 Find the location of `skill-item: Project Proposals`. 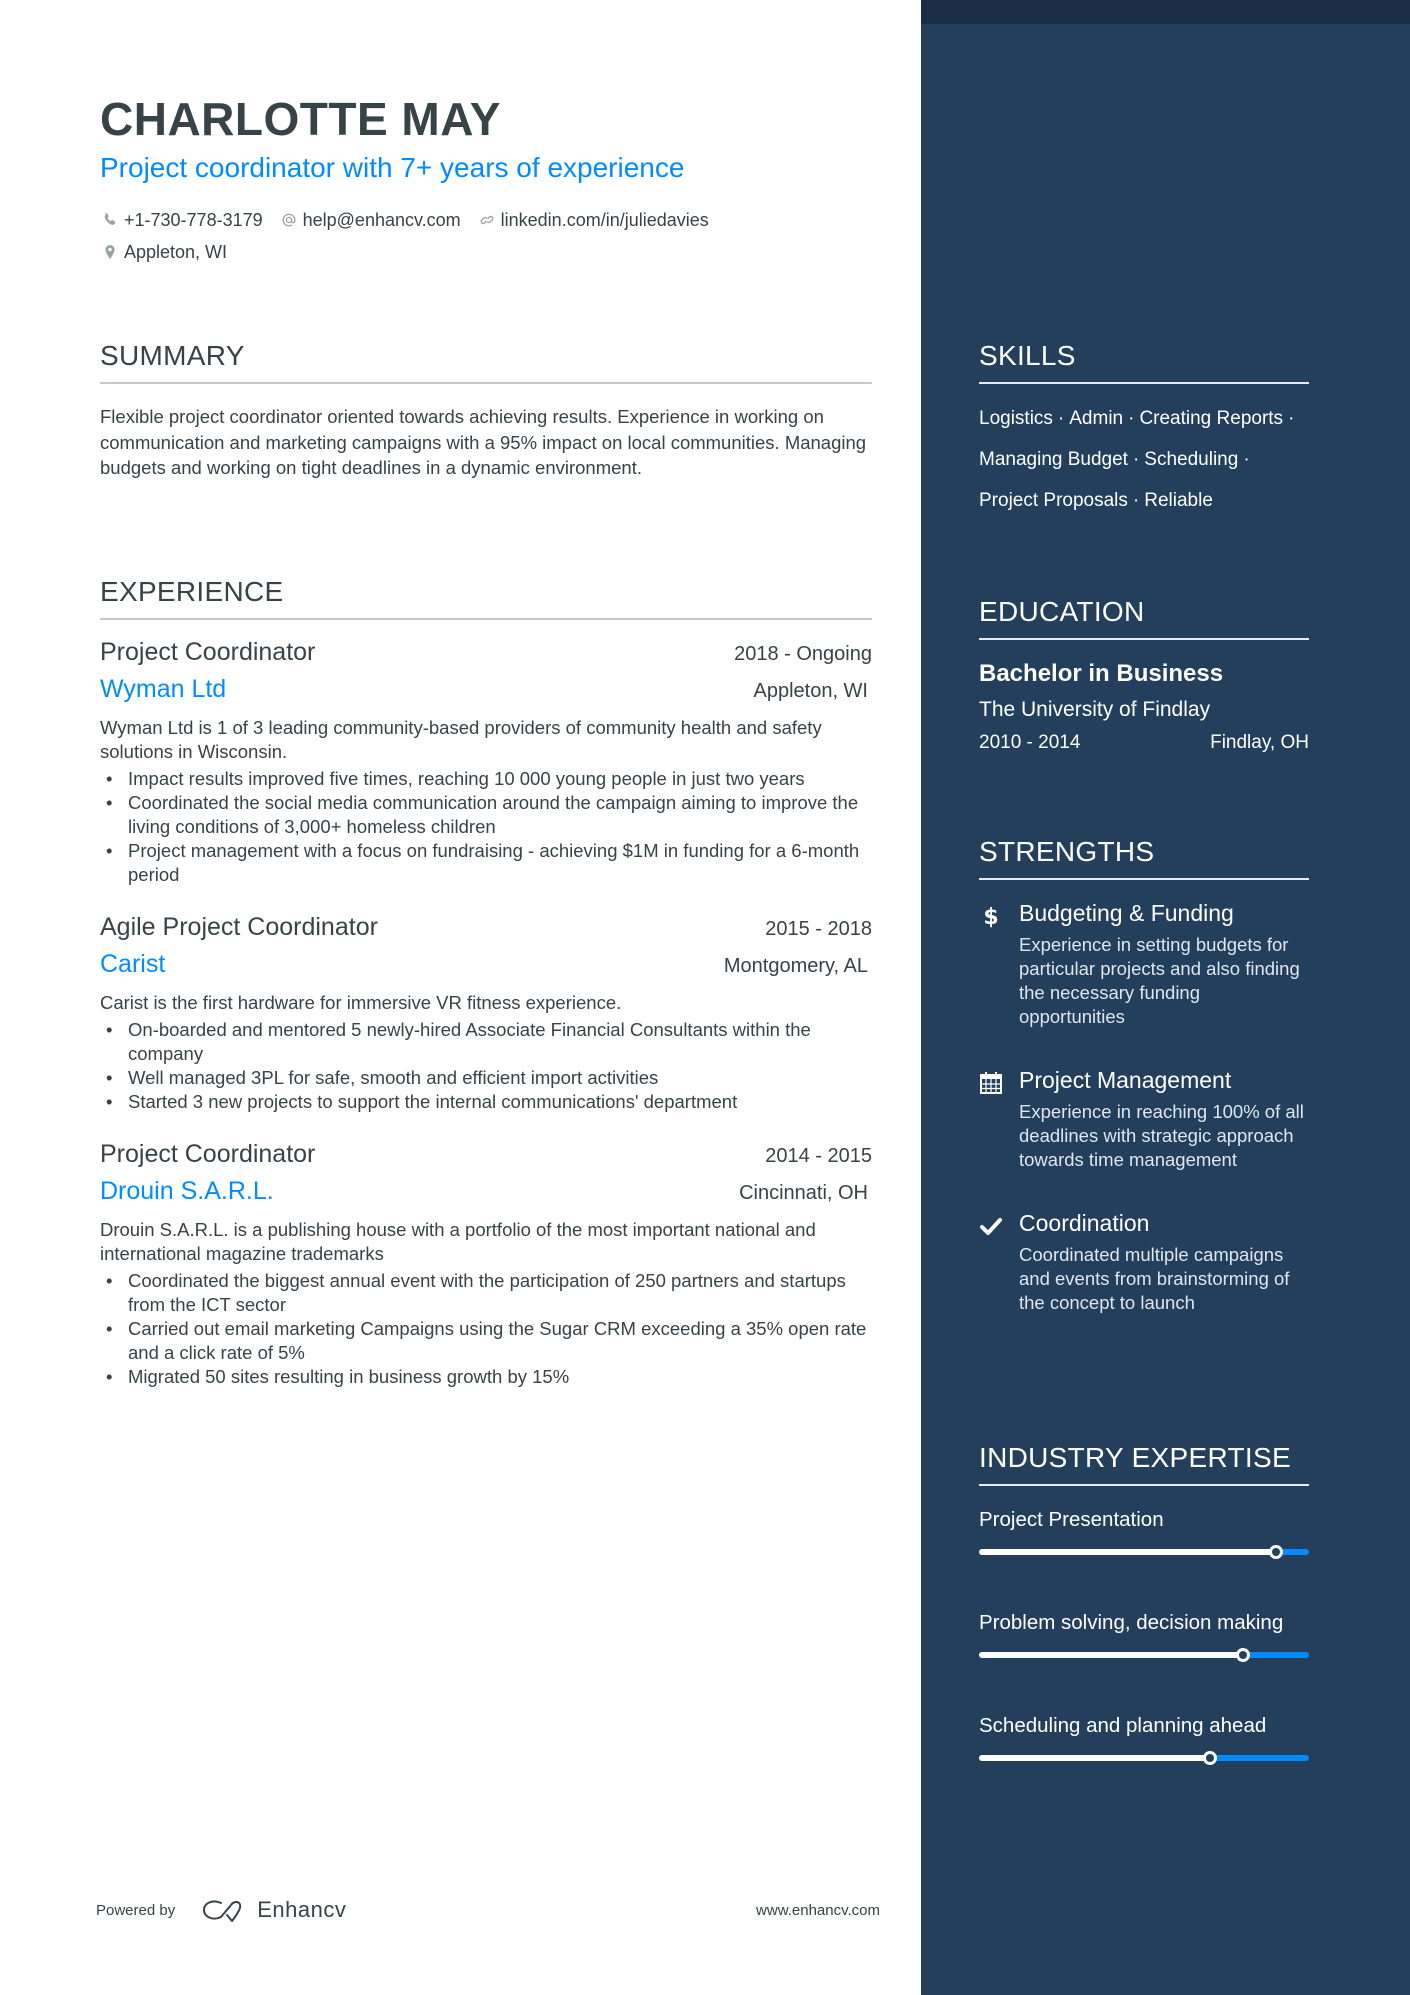

skill-item: Project Proposals is located at coordinates (1053, 500).